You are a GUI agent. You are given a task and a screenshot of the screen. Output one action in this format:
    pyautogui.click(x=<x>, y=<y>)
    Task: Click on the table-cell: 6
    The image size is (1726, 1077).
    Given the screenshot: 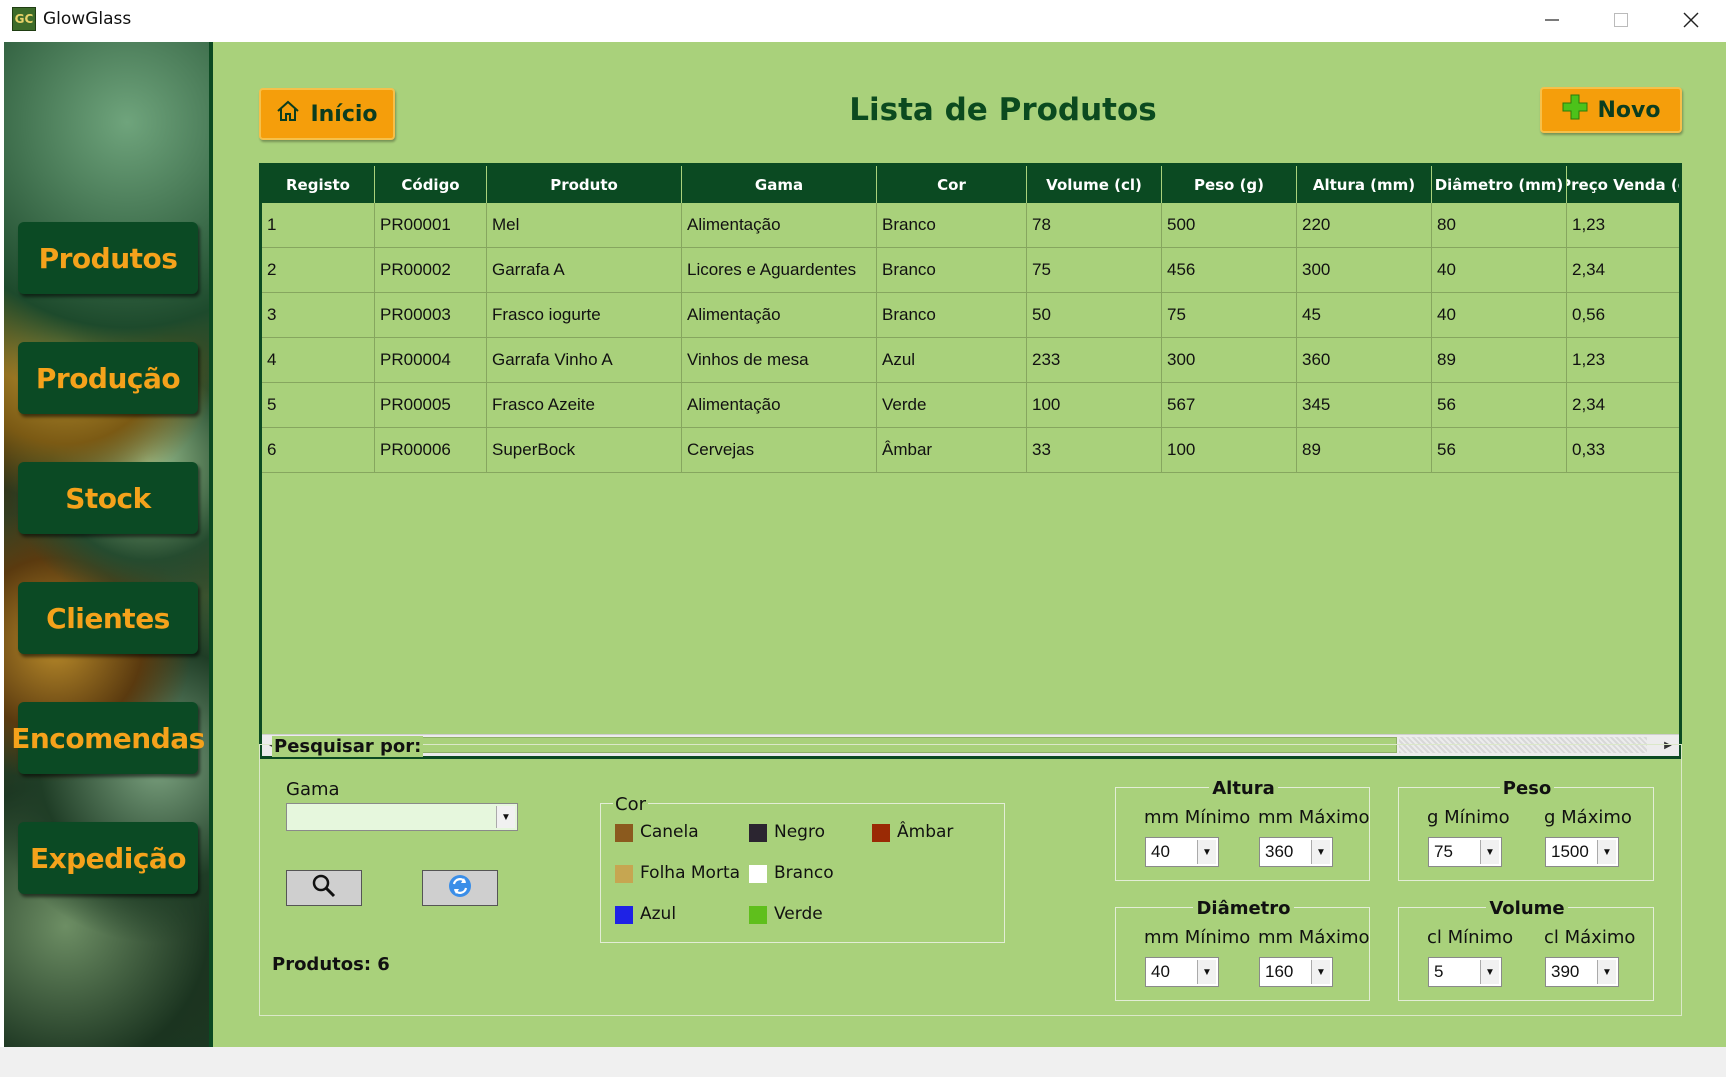 What is the action you would take?
    pyautogui.click(x=318, y=450)
    